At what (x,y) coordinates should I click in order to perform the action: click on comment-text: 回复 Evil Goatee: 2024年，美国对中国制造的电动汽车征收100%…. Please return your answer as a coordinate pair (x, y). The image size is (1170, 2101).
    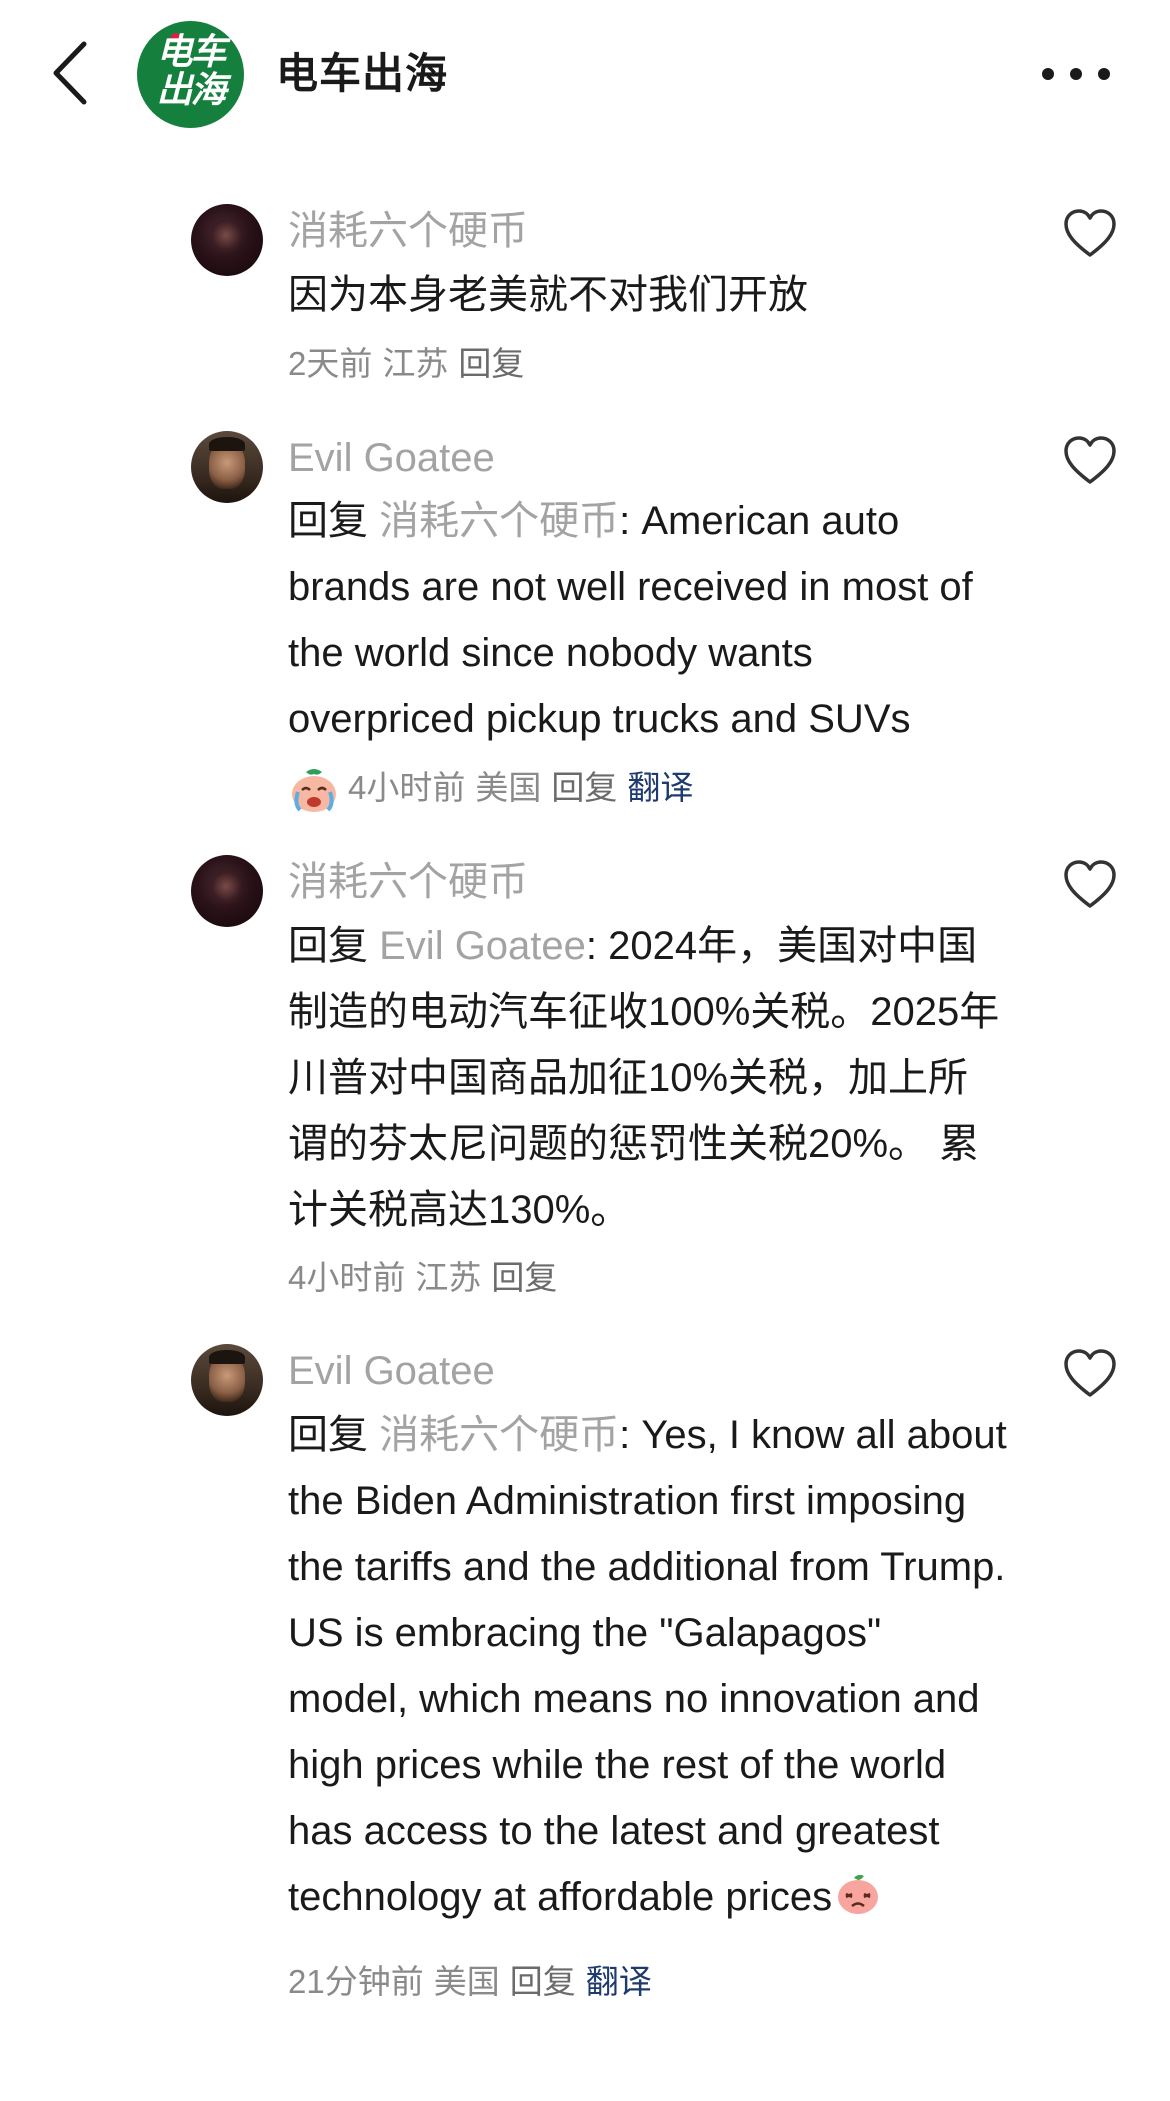
    Looking at the image, I should click on (648, 1078).